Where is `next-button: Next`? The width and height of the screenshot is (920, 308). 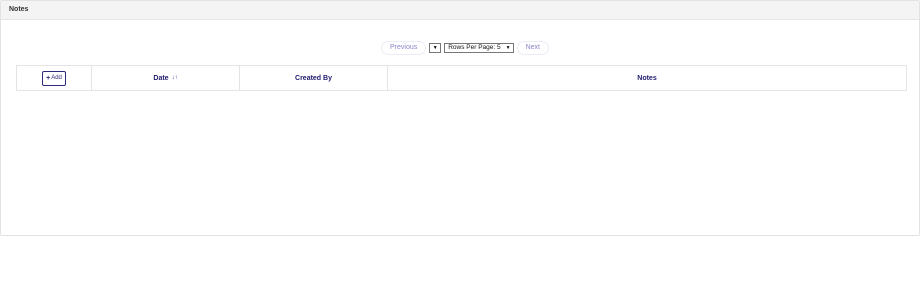 next-button: Next is located at coordinates (532, 48).